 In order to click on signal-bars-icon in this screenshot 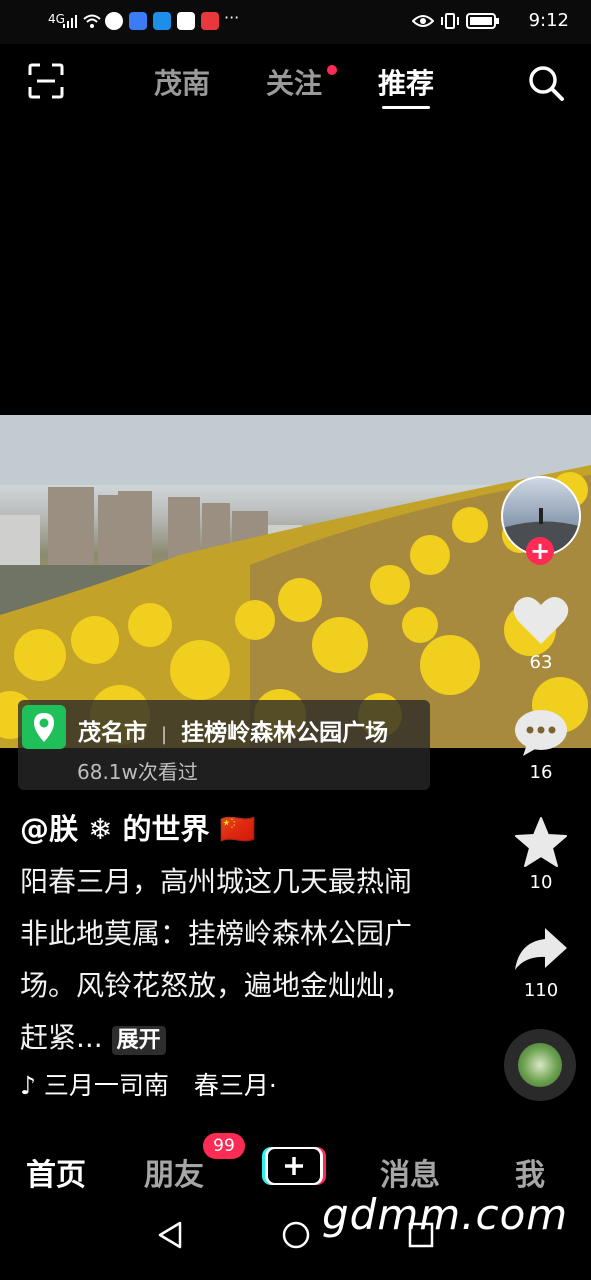, I will do `click(70, 21)`.